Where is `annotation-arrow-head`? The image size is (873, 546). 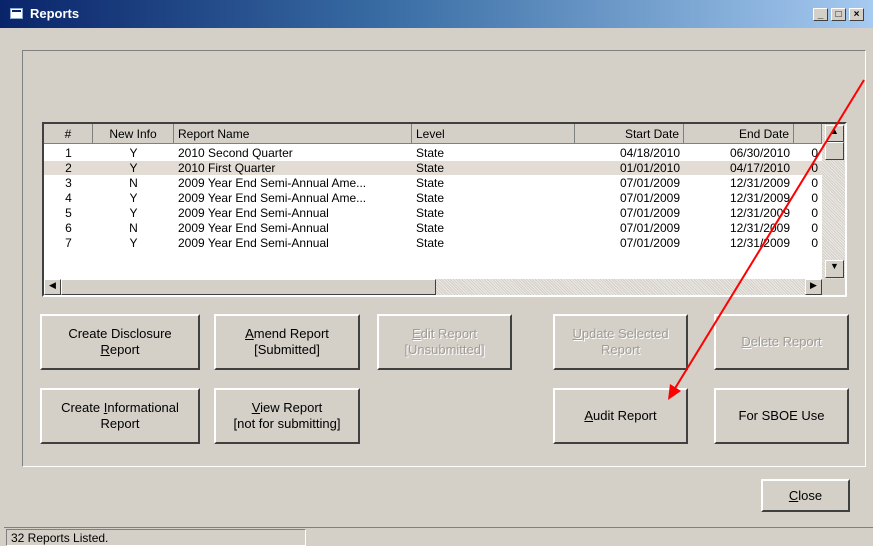 annotation-arrow-head is located at coordinates (674, 392).